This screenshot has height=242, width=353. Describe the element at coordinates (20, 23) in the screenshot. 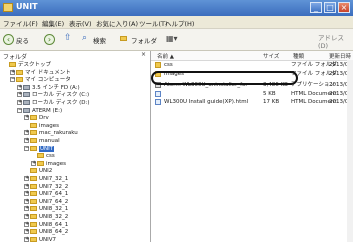

I see `menu-file: ファイル(F)` at that location.